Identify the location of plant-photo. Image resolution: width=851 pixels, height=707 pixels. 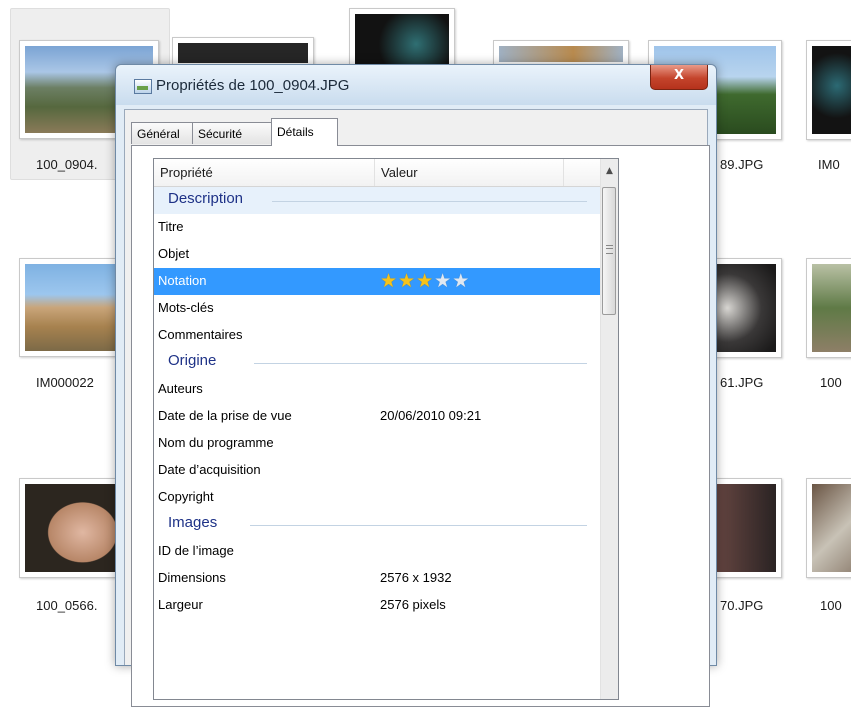
(831, 308).